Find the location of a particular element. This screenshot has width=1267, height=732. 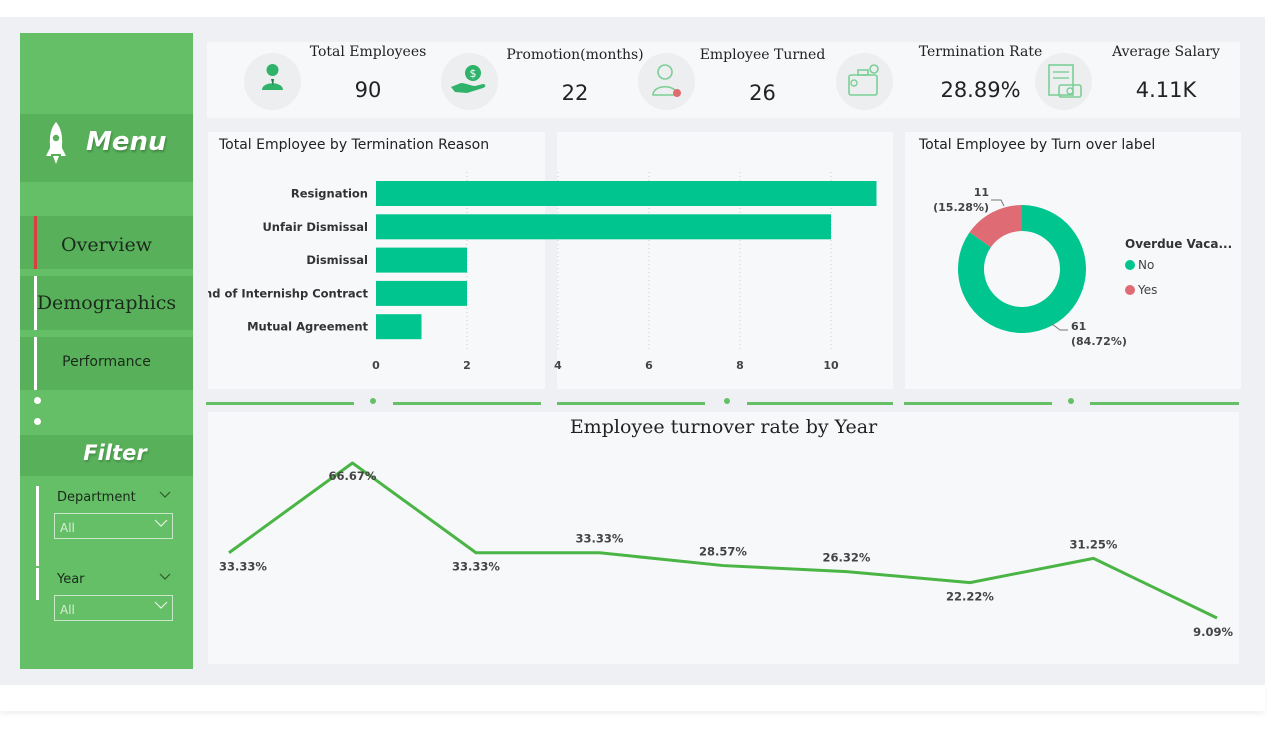

nav-item-label: Overview is located at coordinates (106, 245).